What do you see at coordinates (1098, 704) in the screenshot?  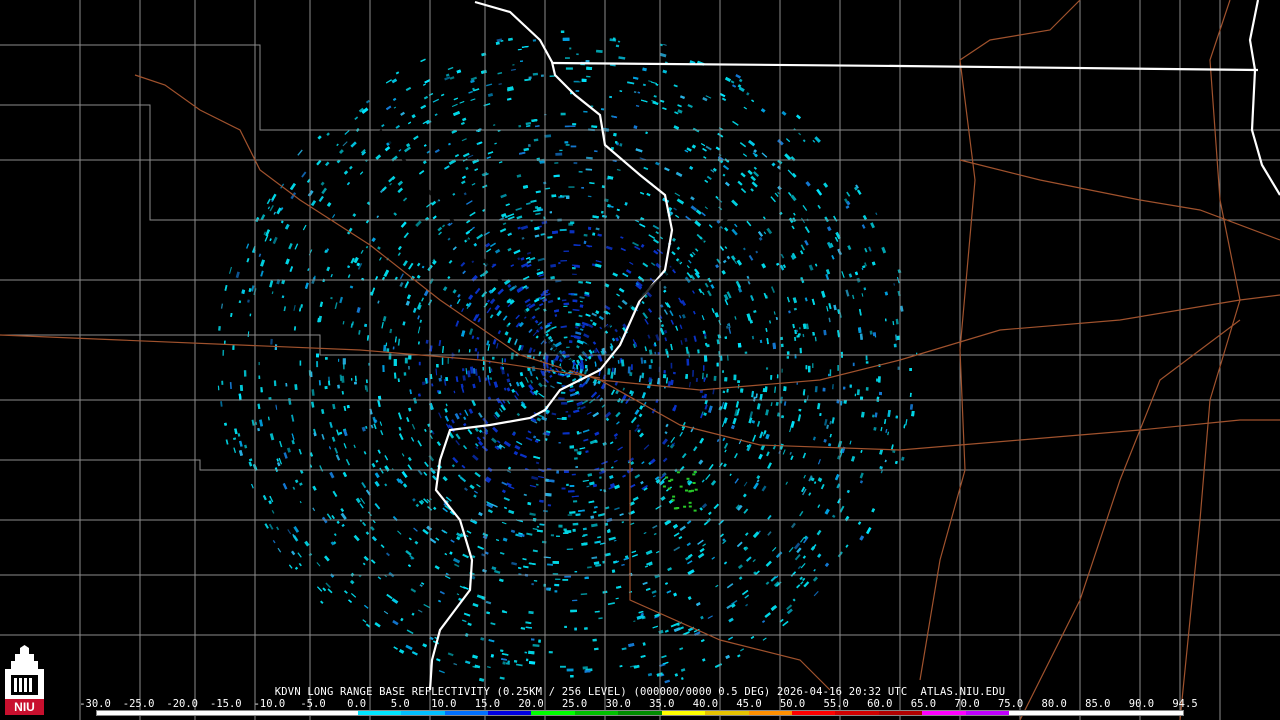 I see `legend-tick: 85.0` at bounding box center [1098, 704].